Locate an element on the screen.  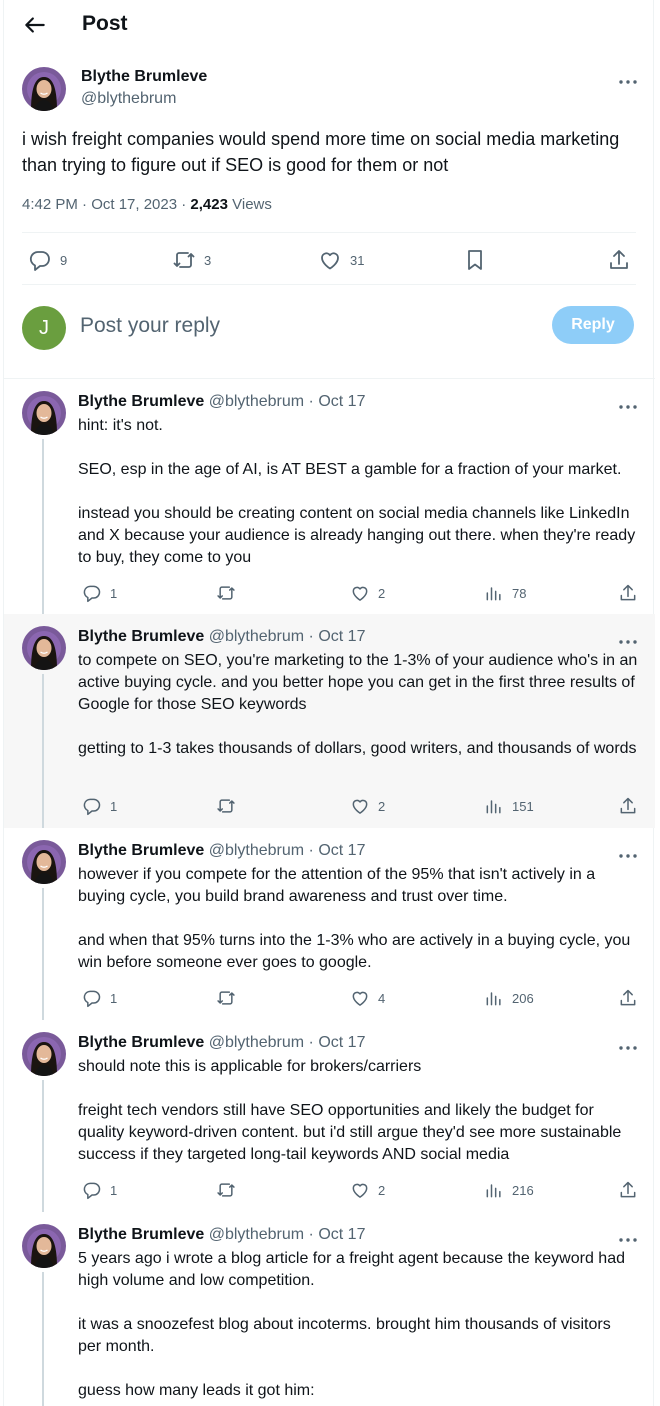
post-meta: 4:42 PM · Oct 17, 2023 · 2,423 Views is located at coordinates (147, 204).